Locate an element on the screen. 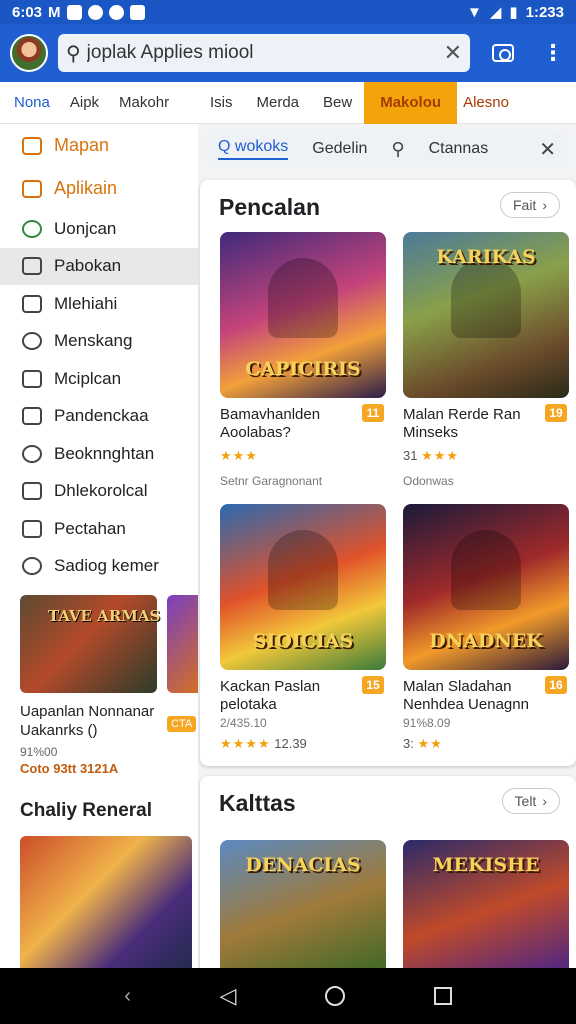  avatar is located at coordinates (29, 53).